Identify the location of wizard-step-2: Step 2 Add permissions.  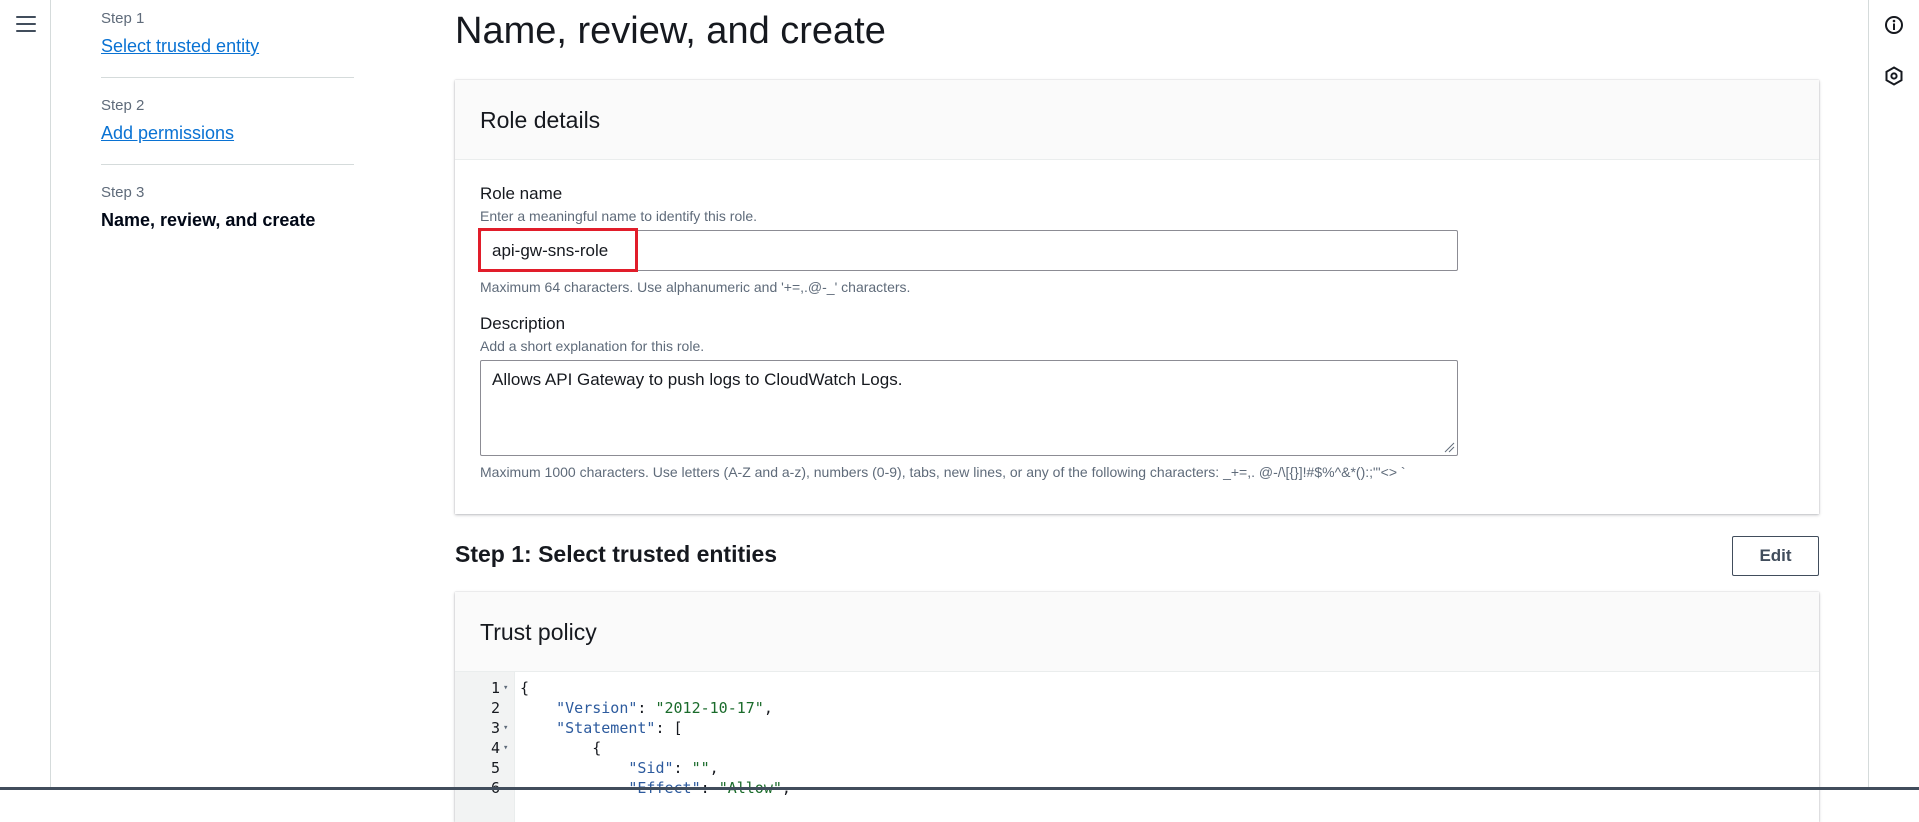
(227, 131).